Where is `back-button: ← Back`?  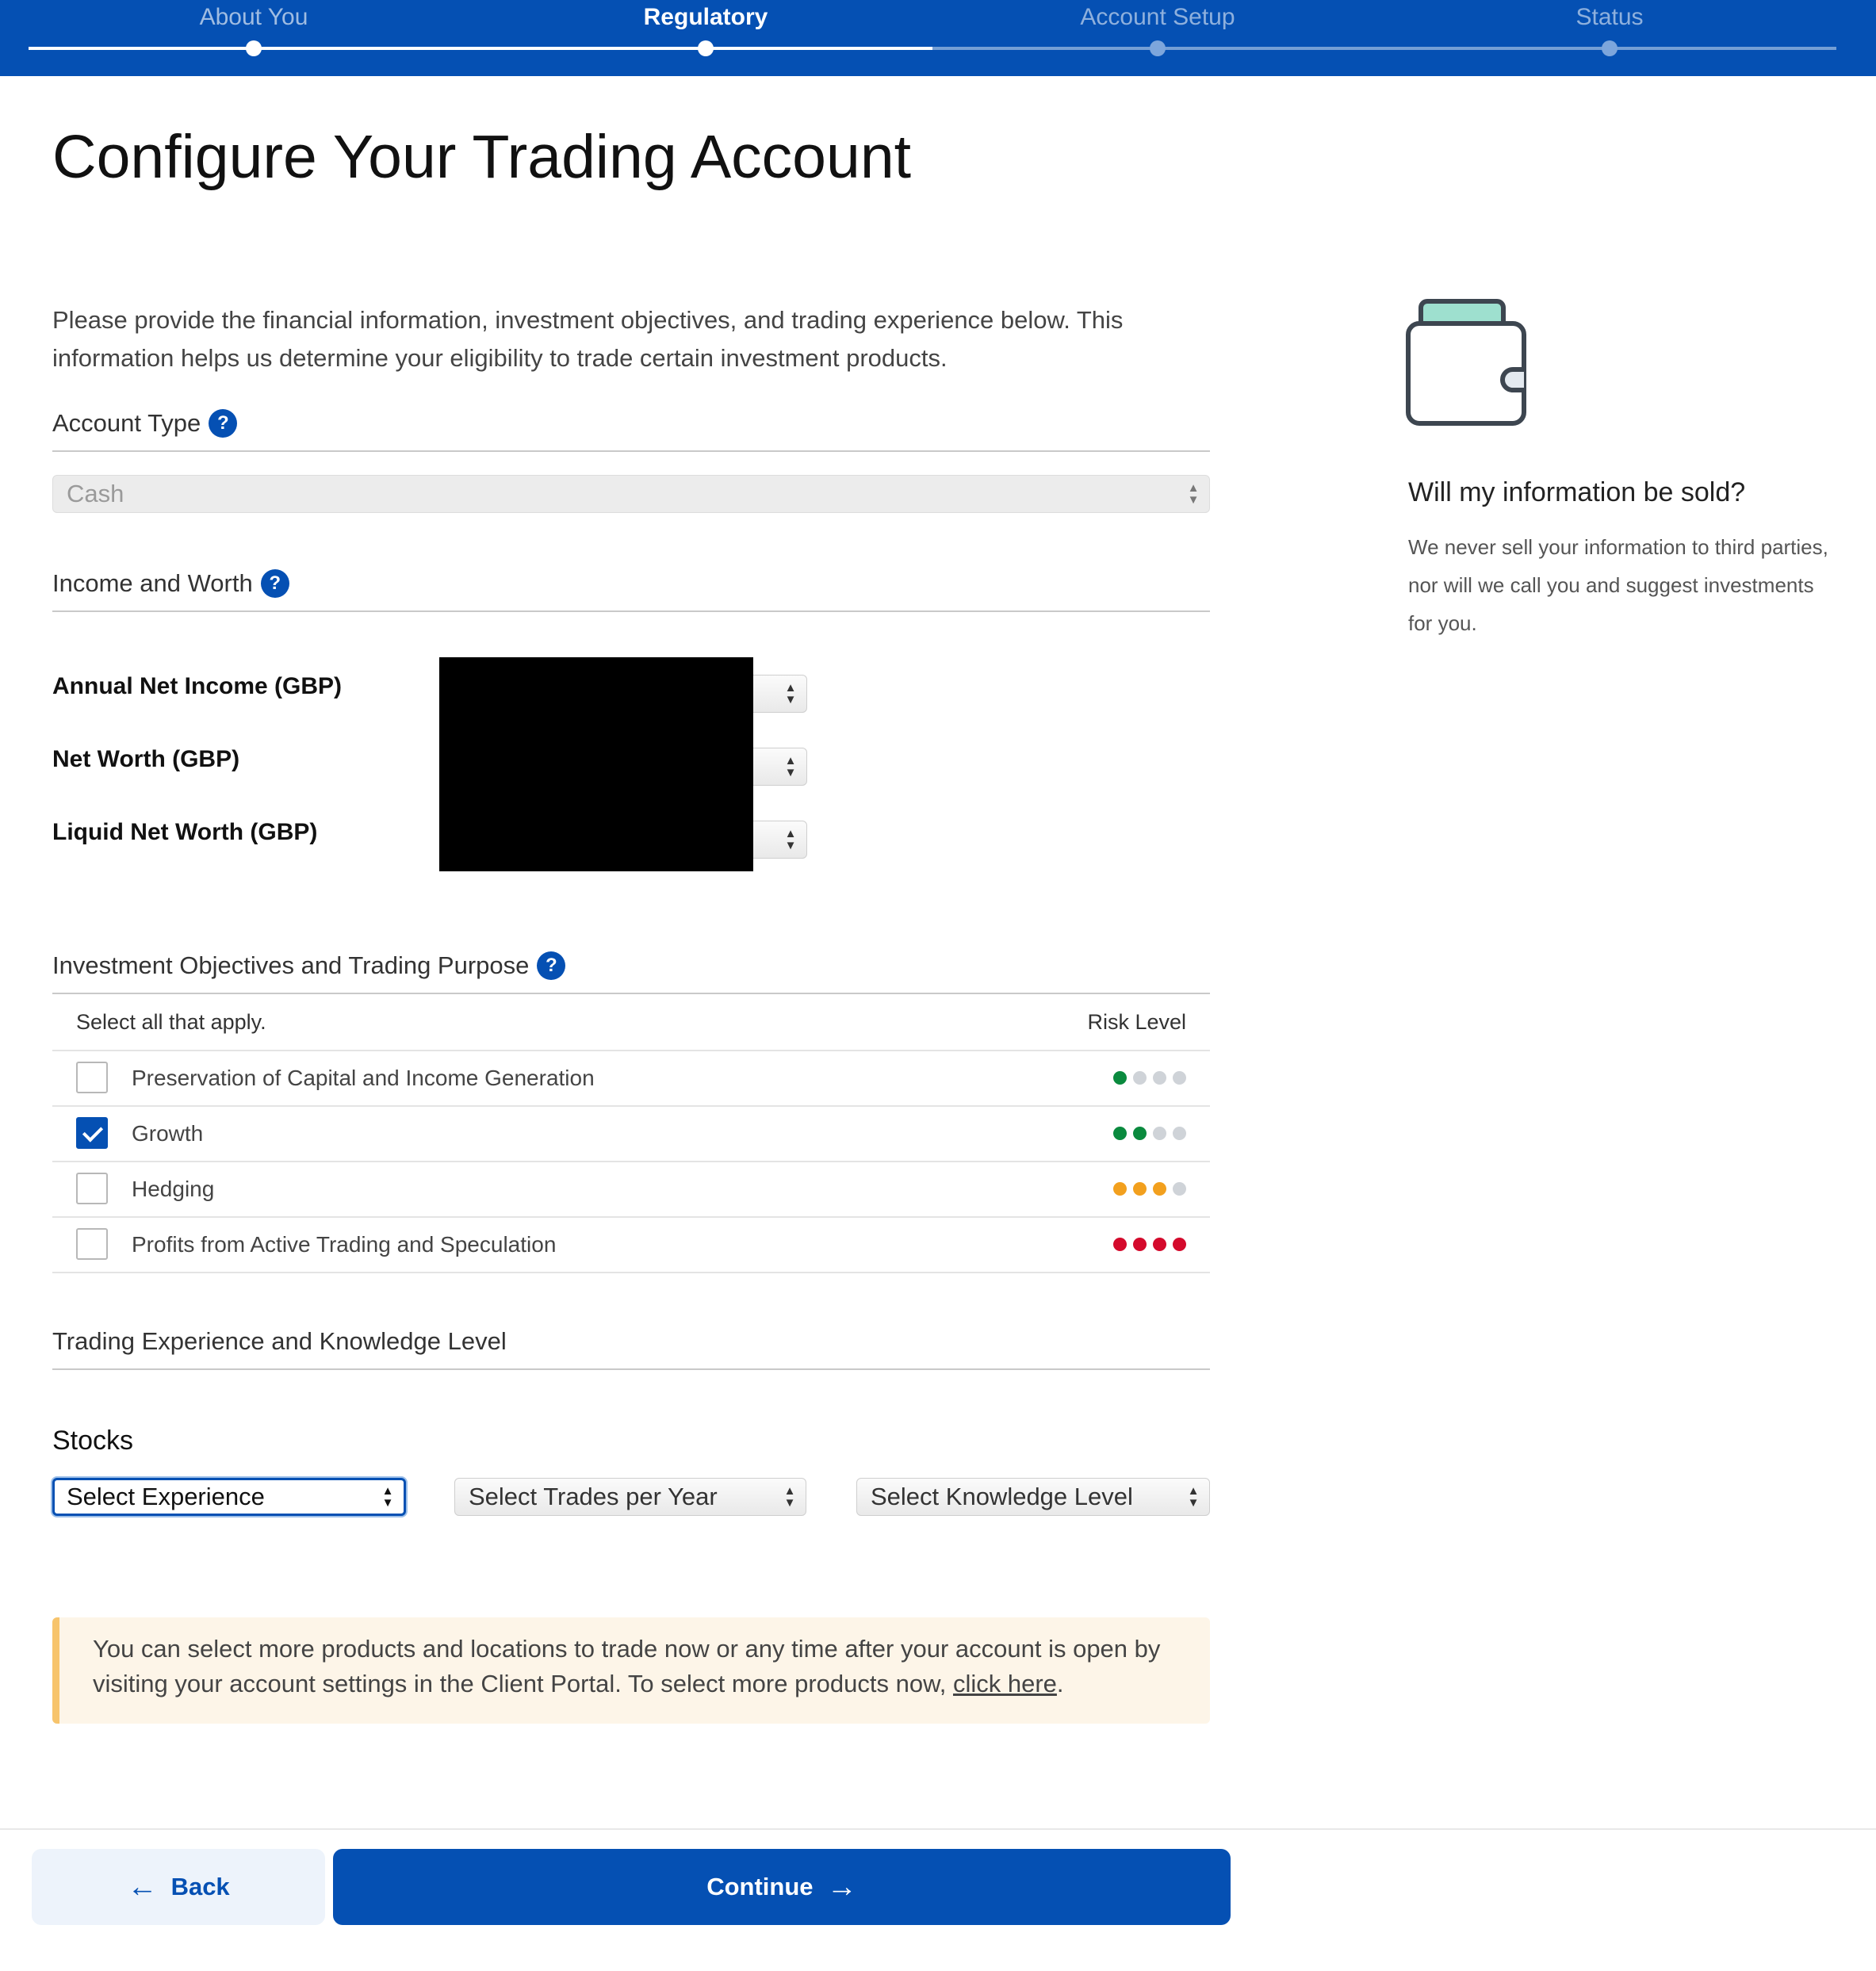 back-button: ← Back is located at coordinates (178, 1887).